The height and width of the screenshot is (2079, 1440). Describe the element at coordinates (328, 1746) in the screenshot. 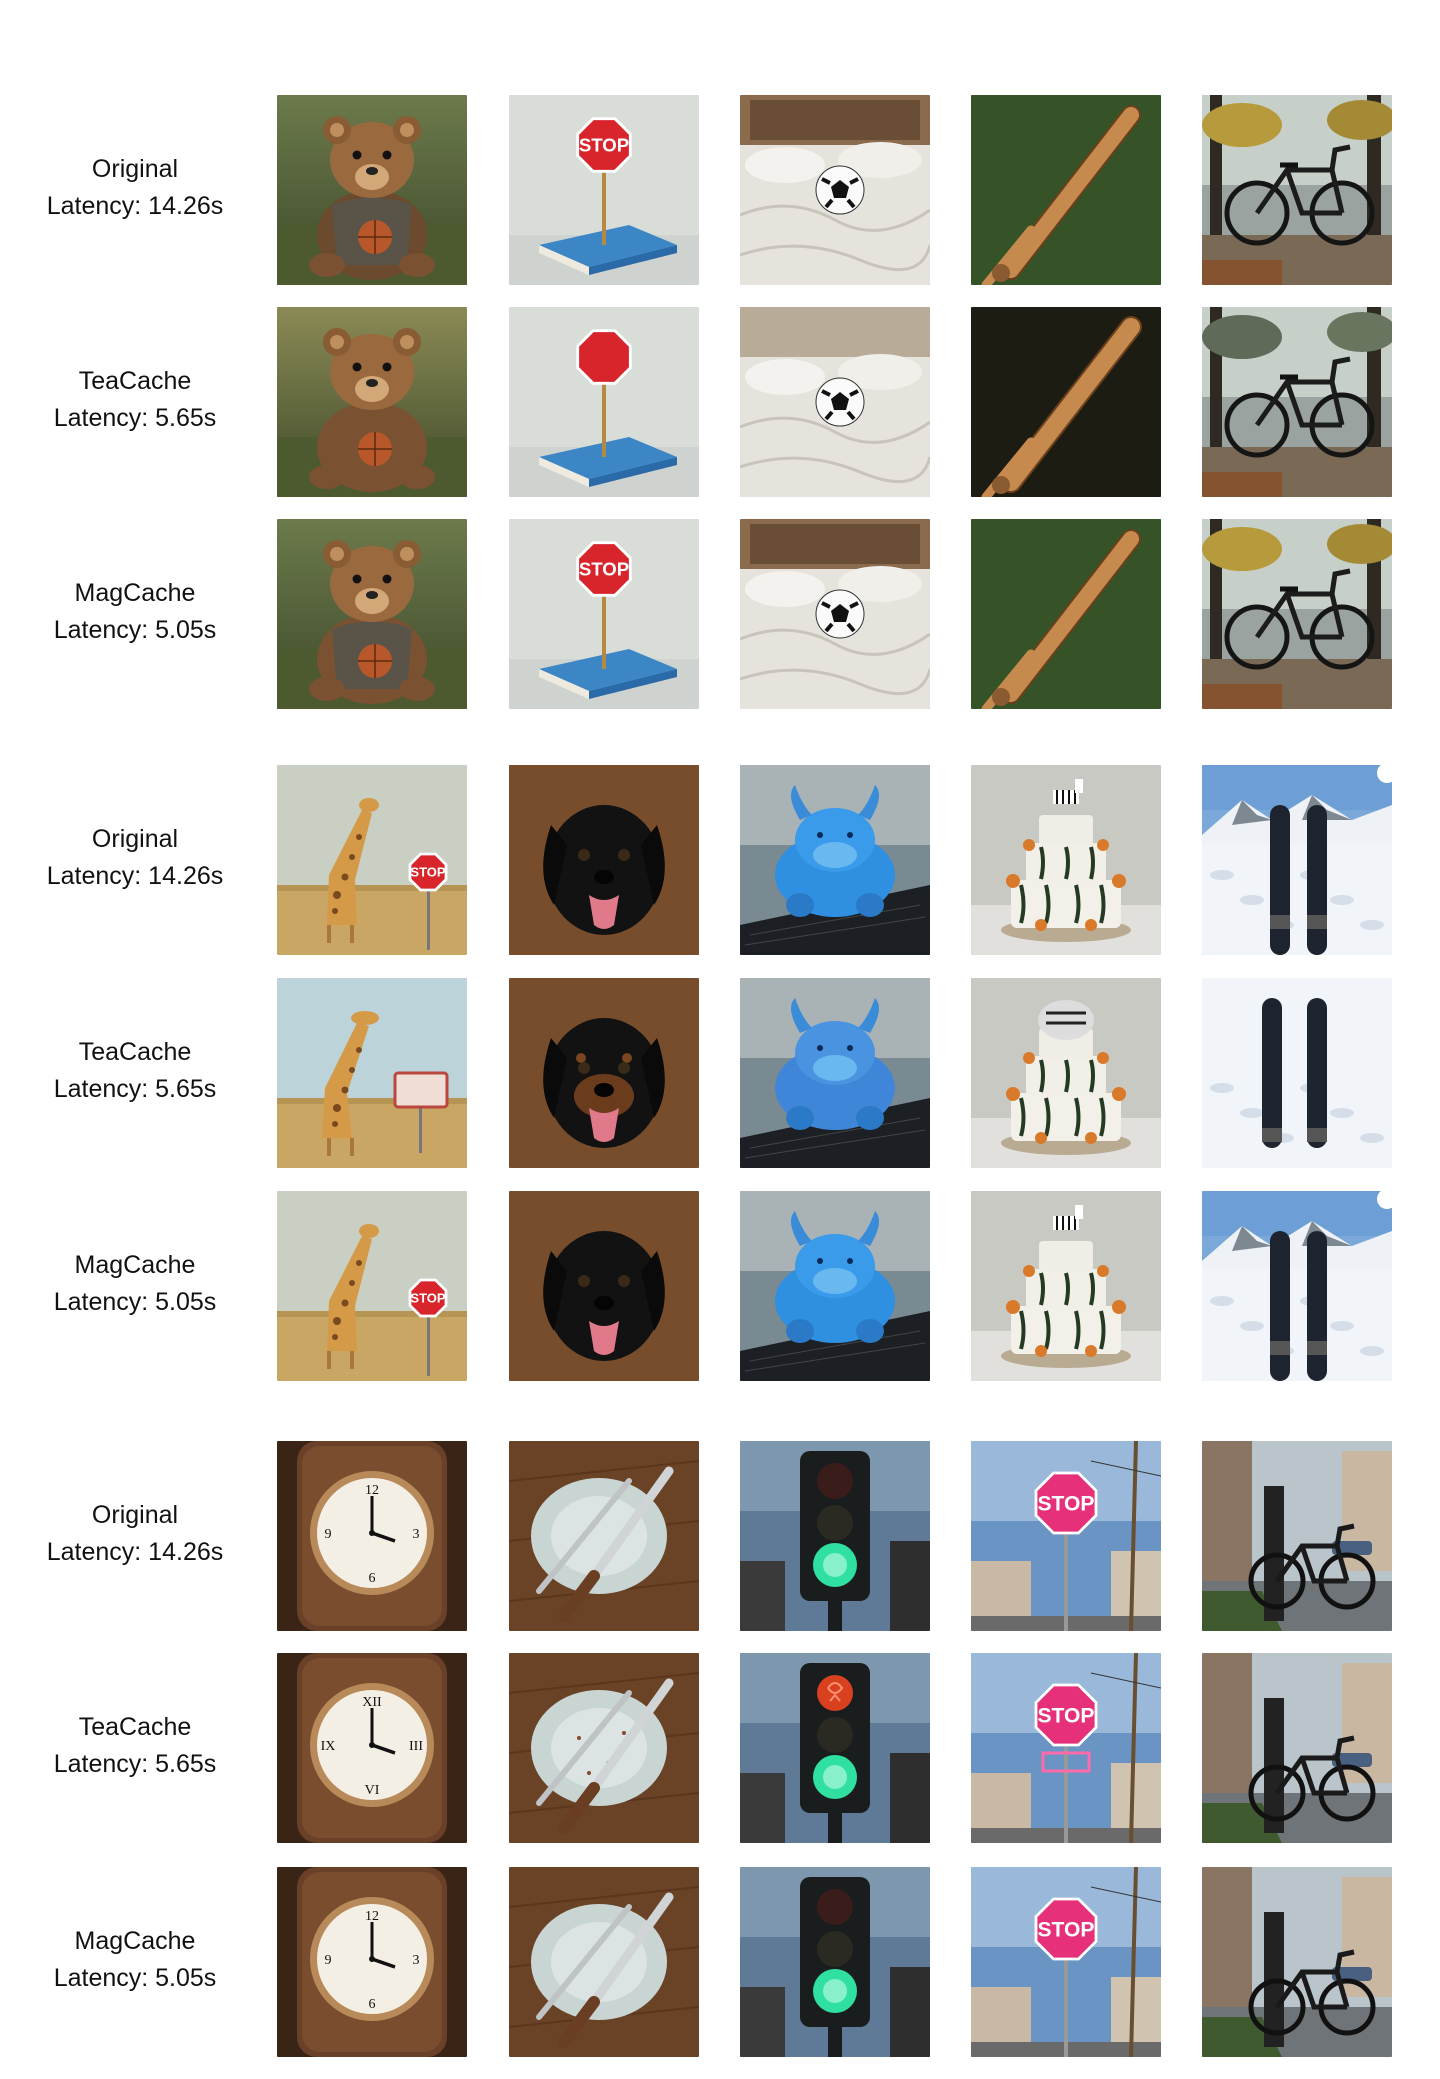

I see `svg-text: IX` at that location.